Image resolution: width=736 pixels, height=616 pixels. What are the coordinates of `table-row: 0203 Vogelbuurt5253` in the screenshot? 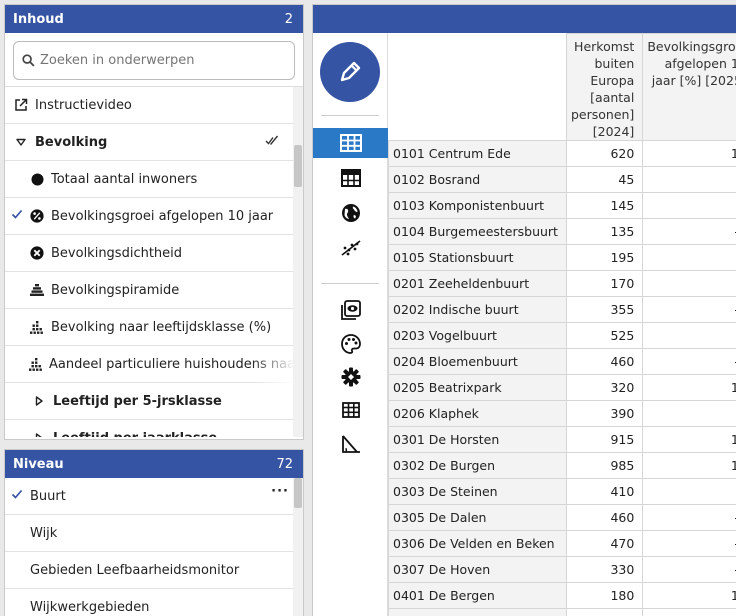 It's located at (562, 335).